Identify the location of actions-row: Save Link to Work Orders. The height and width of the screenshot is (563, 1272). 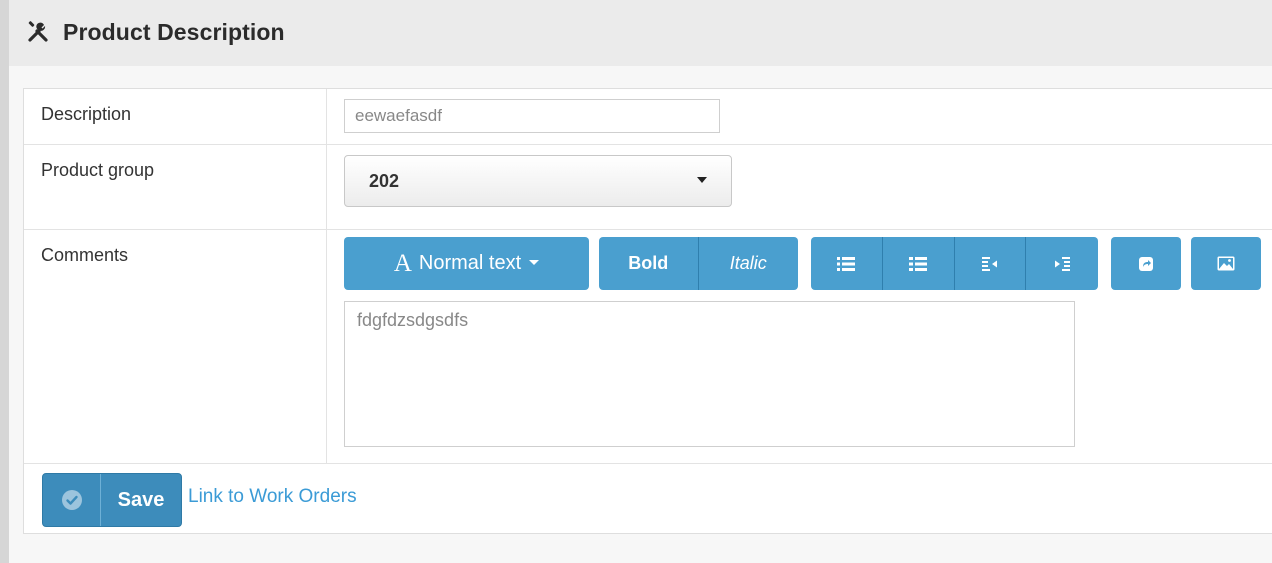
(648, 498).